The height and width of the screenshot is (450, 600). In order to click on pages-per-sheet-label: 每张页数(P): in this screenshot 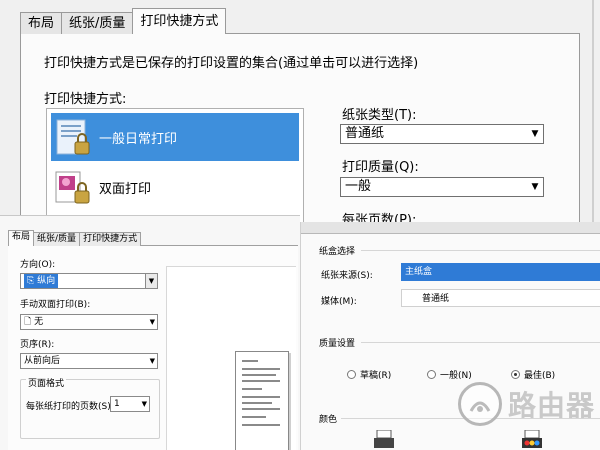, I will do `click(379, 217)`.